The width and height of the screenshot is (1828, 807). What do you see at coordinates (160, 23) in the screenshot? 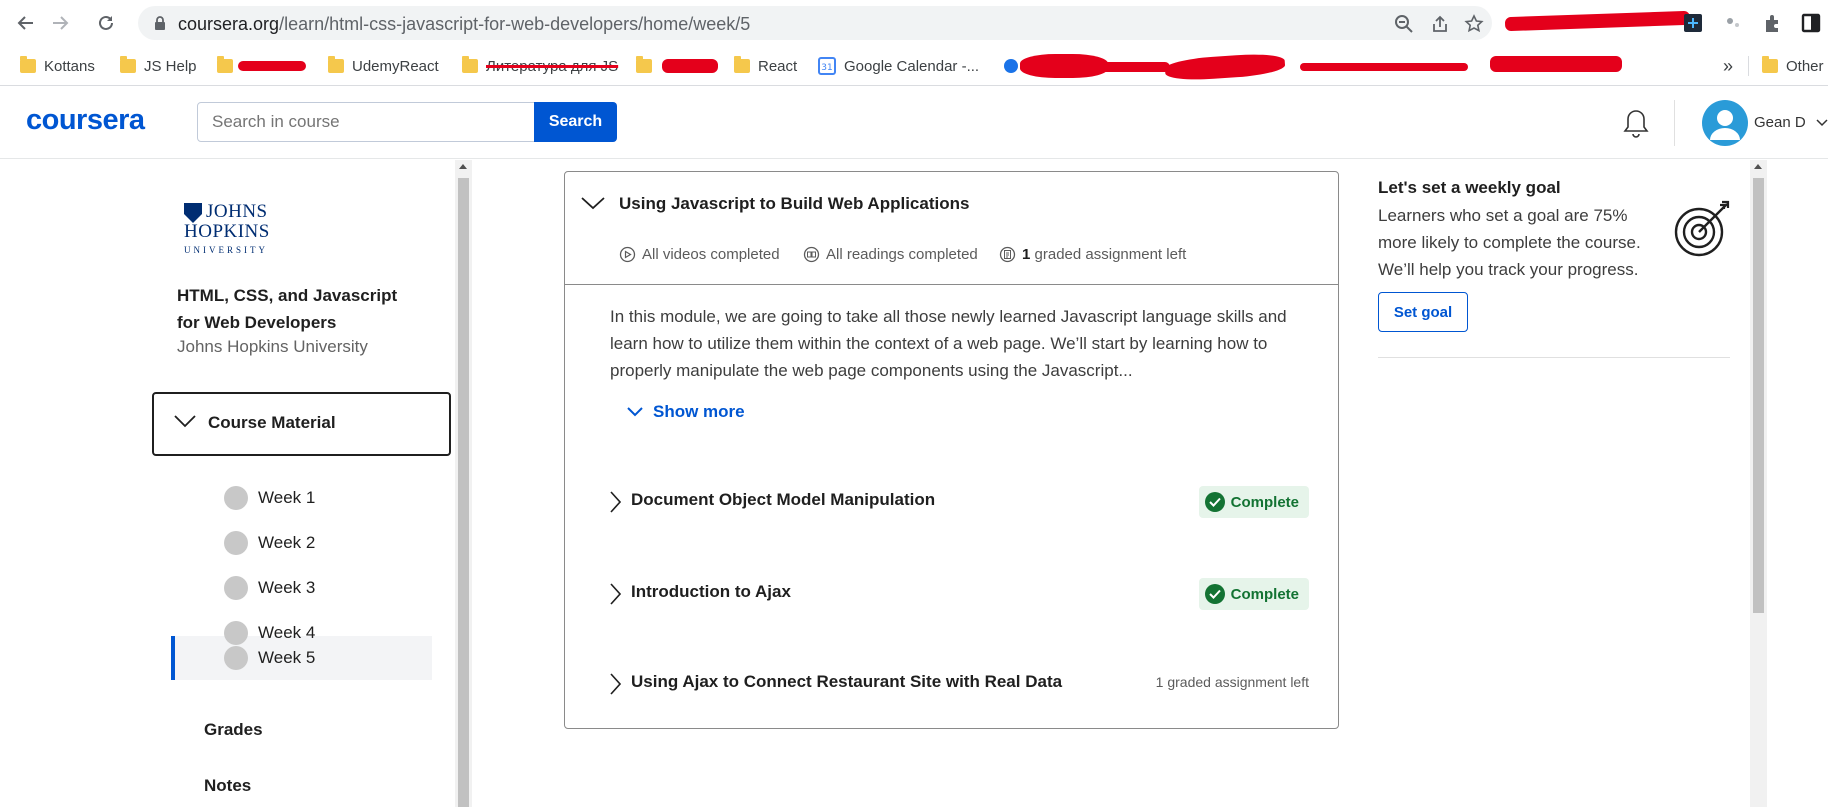
I see `lock-icon` at bounding box center [160, 23].